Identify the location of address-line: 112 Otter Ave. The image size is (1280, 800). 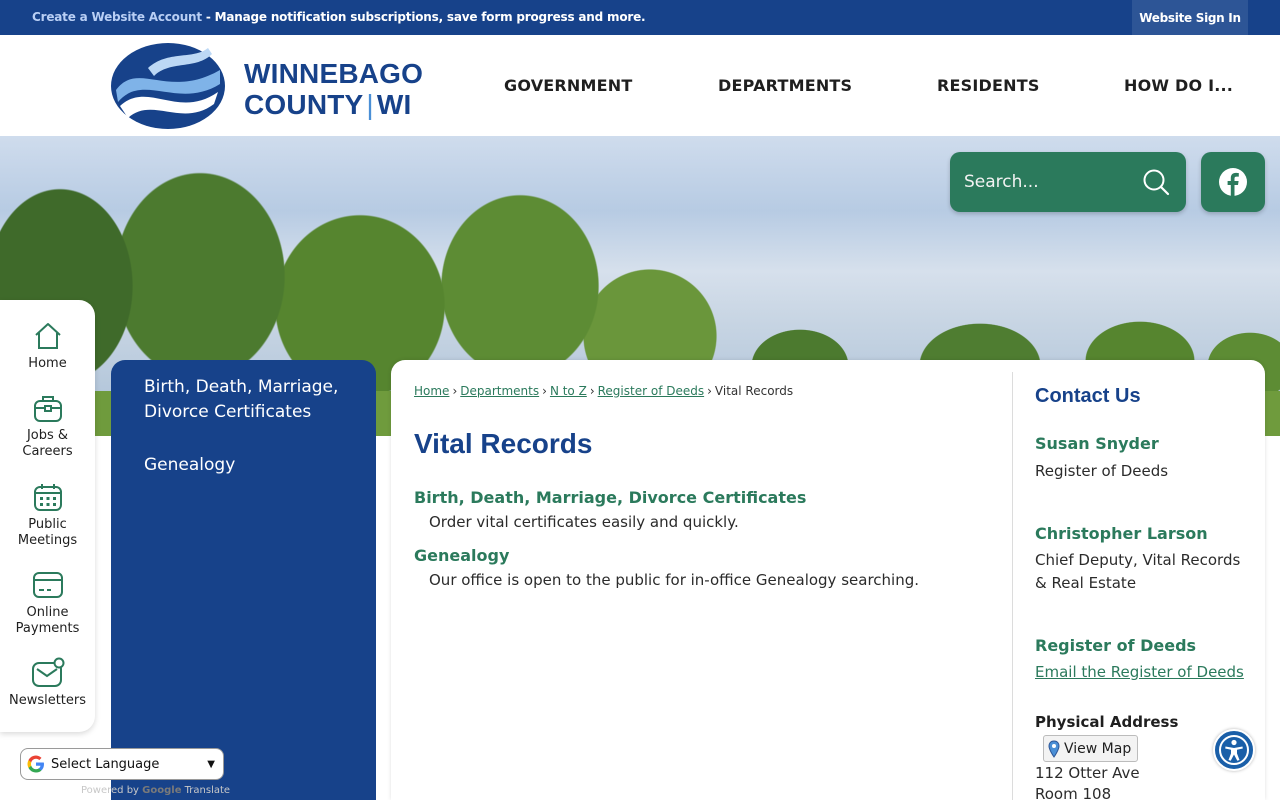
(1087, 773).